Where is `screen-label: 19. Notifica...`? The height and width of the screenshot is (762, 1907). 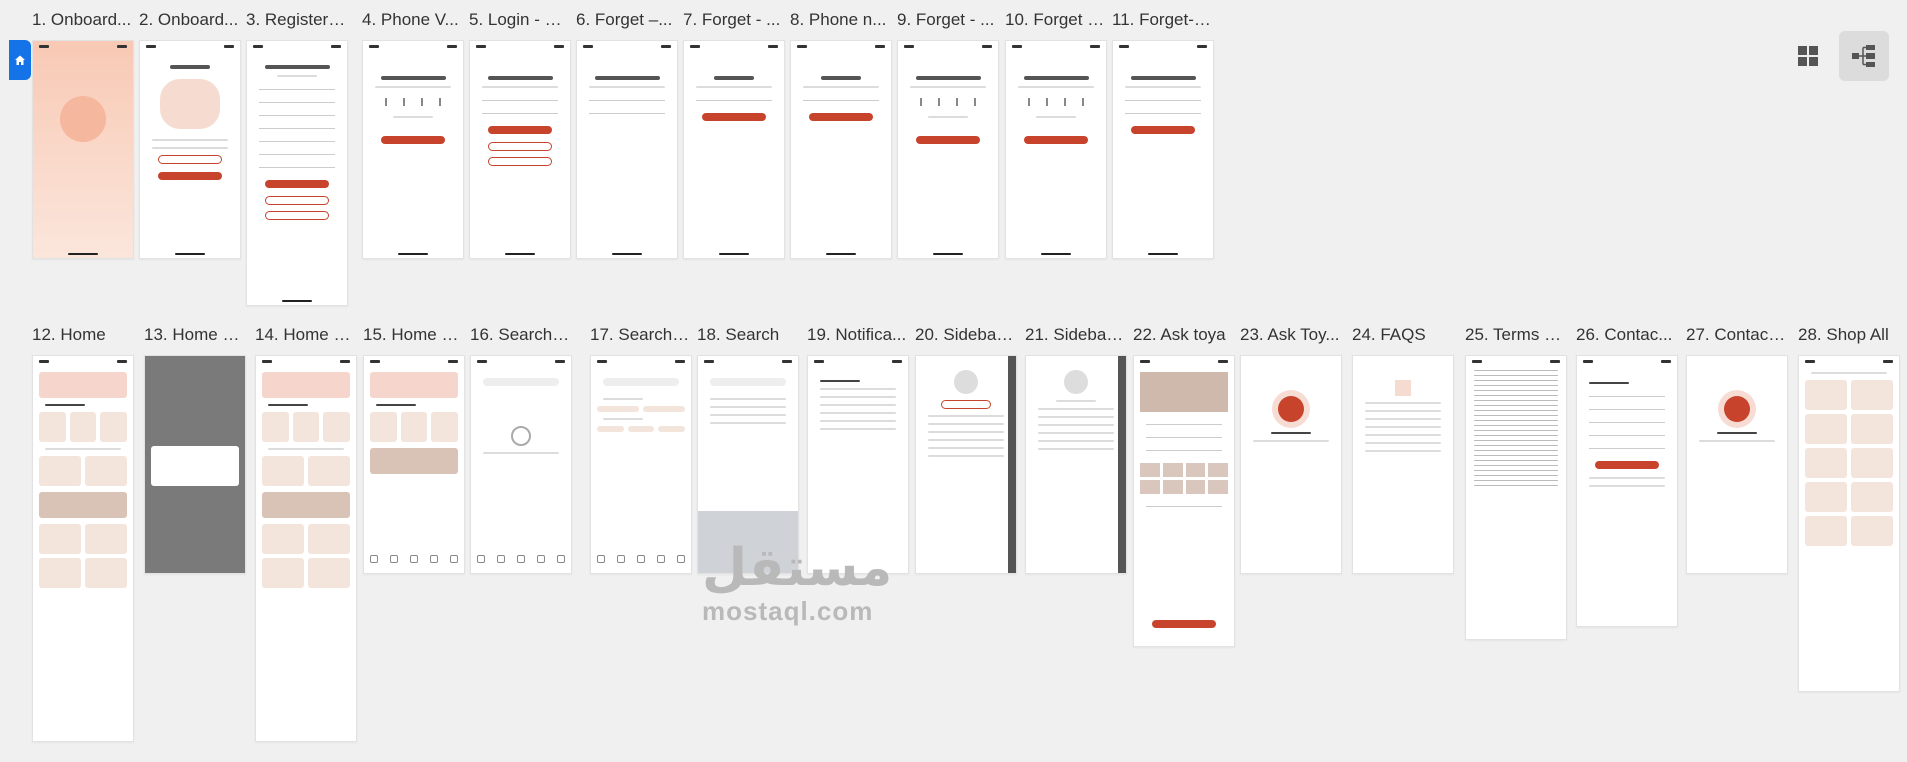 screen-label: 19. Notifica... is located at coordinates (857, 334).